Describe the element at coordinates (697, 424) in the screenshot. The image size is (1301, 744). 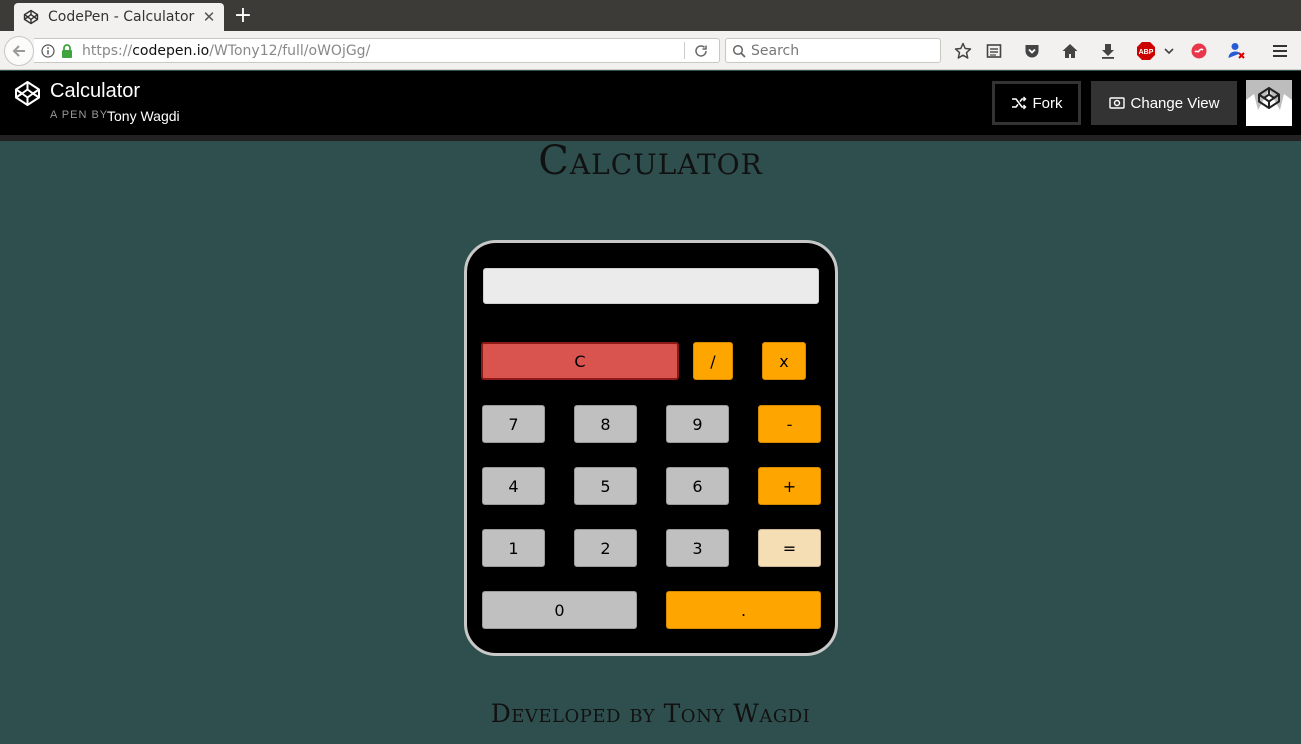
I see `digit-9-button: 9` at that location.